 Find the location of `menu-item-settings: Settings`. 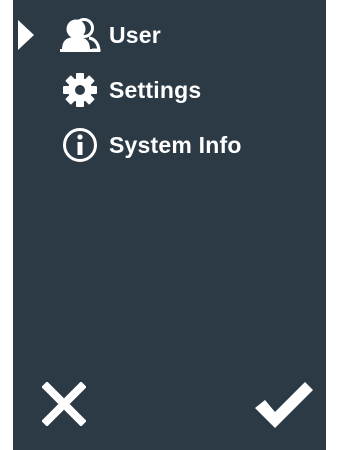

menu-item-settings: Settings is located at coordinates (169, 90).